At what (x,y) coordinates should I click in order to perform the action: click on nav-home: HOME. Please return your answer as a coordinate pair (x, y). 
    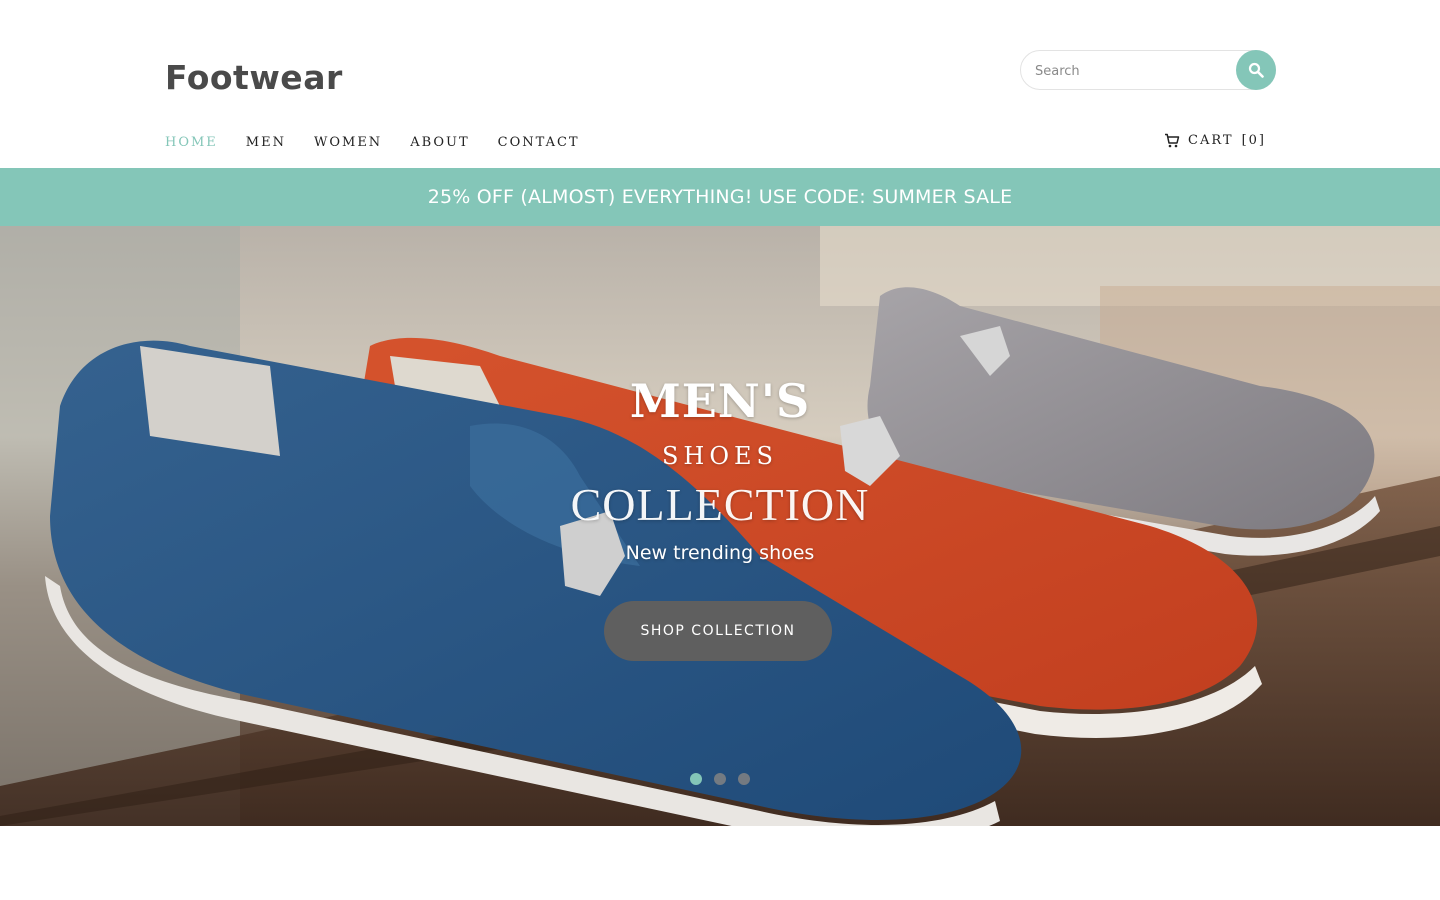
    Looking at the image, I should click on (191, 142).